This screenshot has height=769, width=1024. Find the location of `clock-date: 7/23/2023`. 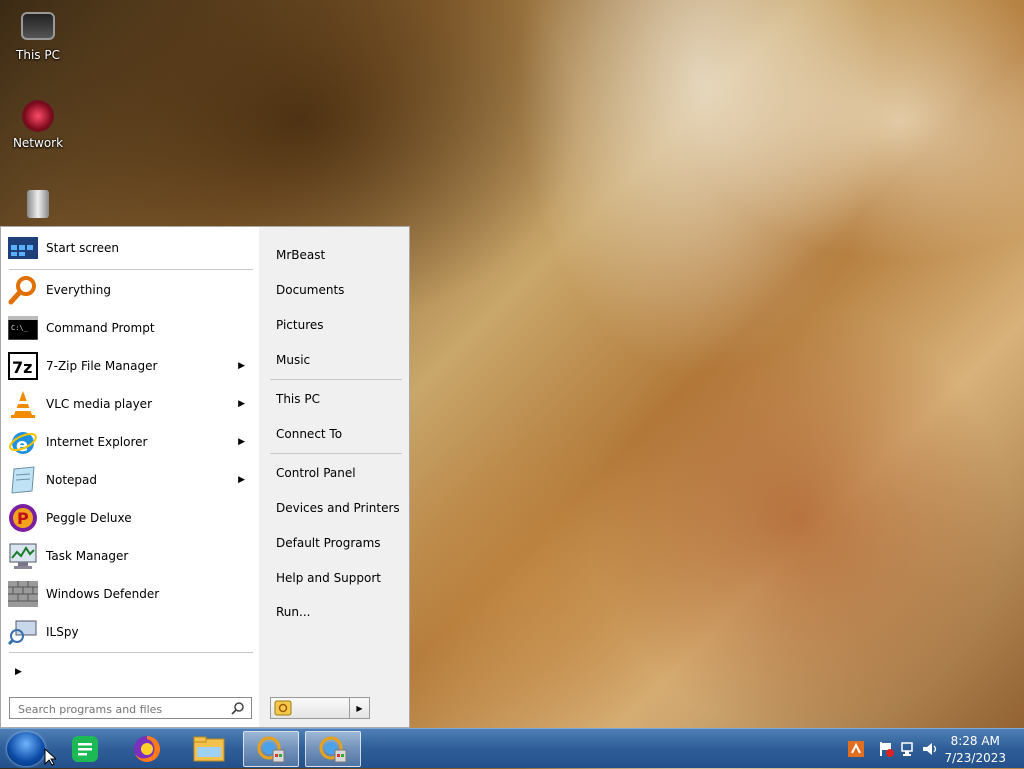

clock-date: 7/23/2023 is located at coordinates (975, 758).